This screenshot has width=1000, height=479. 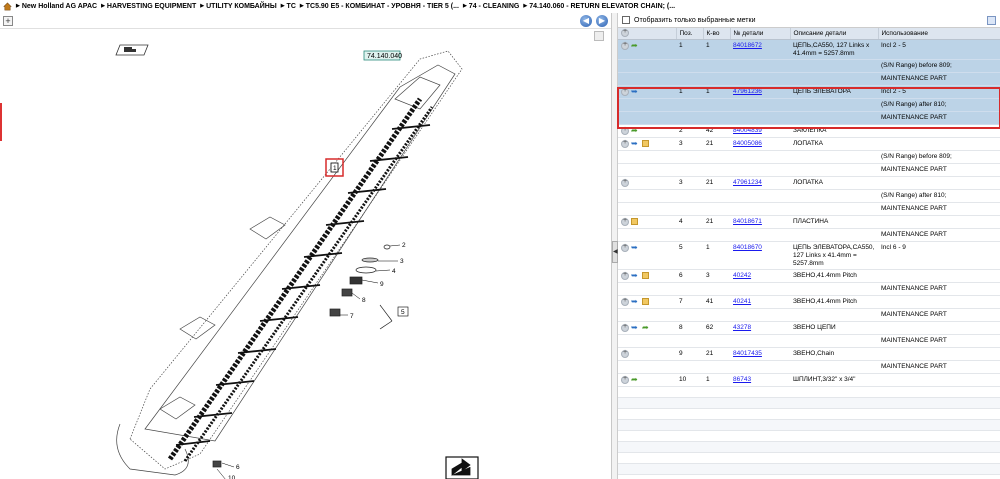 I want to click on part-number-link: 84017435, so click(x=747, y=353).